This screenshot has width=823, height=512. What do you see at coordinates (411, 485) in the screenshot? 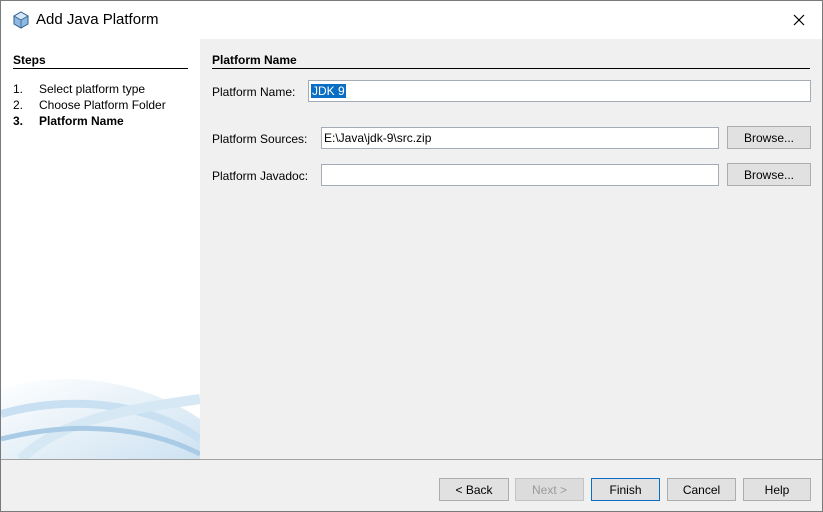
I see `button-bar: < Back Next > Finish Cancel Help` at bounding box center [411, 485].